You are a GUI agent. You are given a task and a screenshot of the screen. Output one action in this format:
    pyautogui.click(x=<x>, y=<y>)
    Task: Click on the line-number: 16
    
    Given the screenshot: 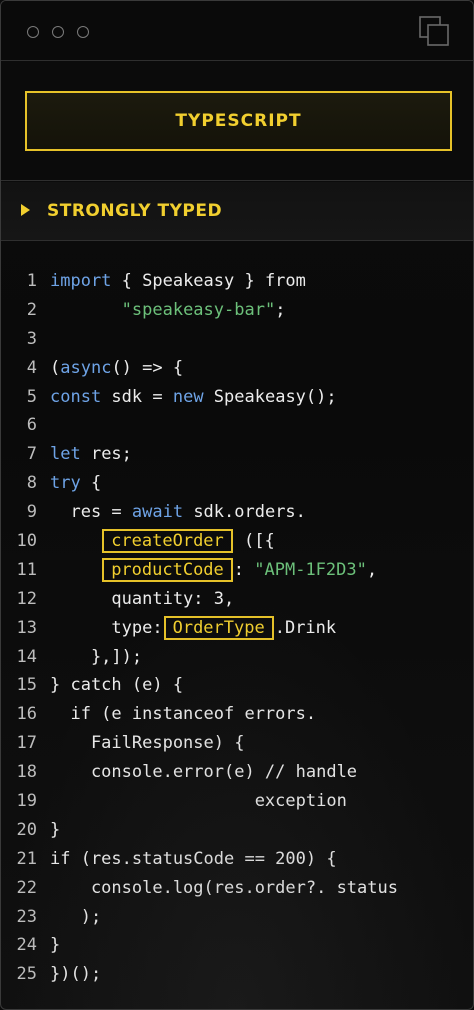 What is the action you would take?
    pyautogui.click(x=26, y=714)
    